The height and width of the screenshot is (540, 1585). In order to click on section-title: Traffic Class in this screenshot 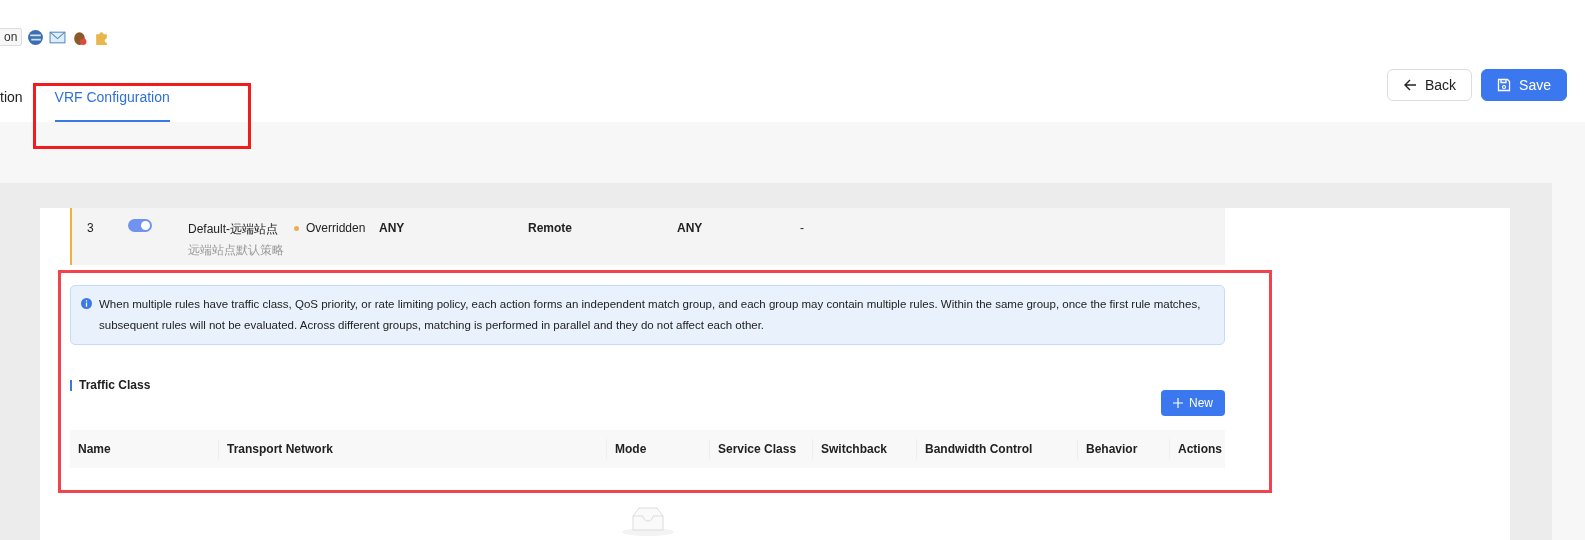, I will do `click(115, 385)`.